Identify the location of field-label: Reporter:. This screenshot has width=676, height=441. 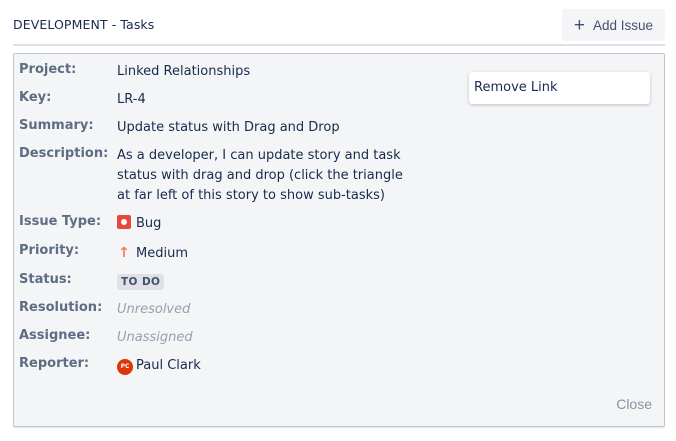
(54, 363).